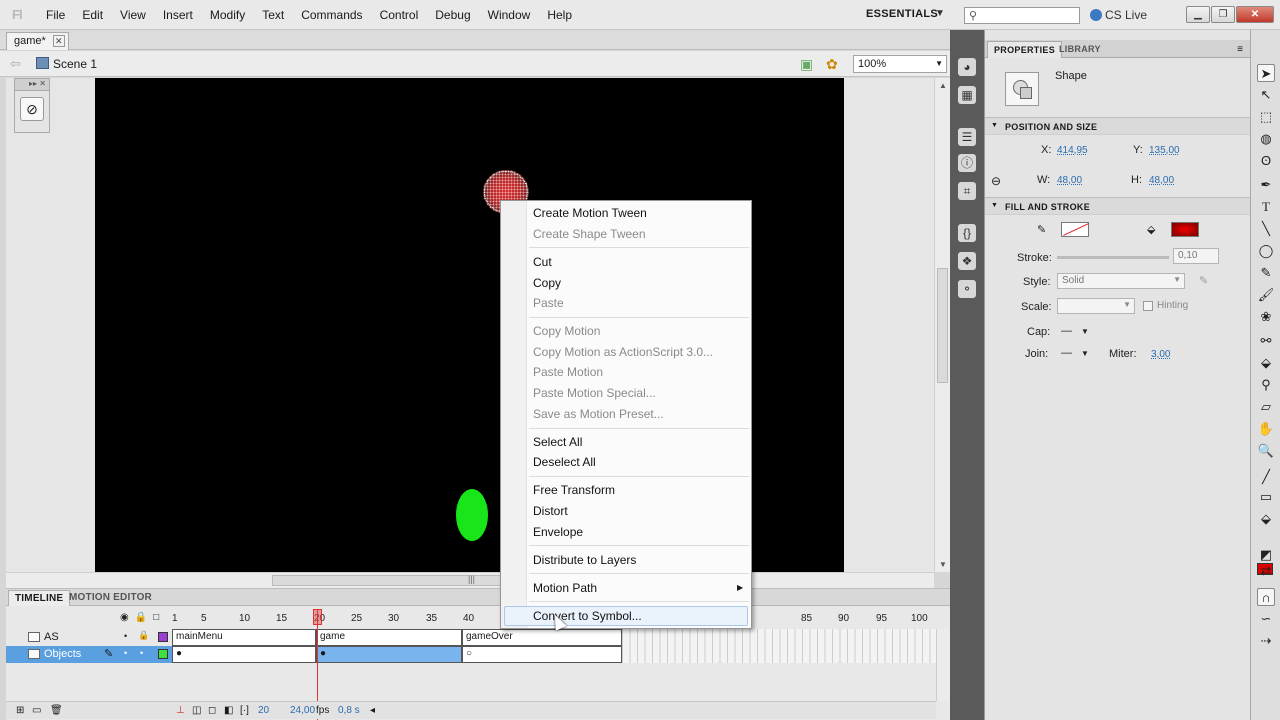 This screenshot has height=720, width=1280. I want to click on keyframe-span: ●, so click(244, 654).